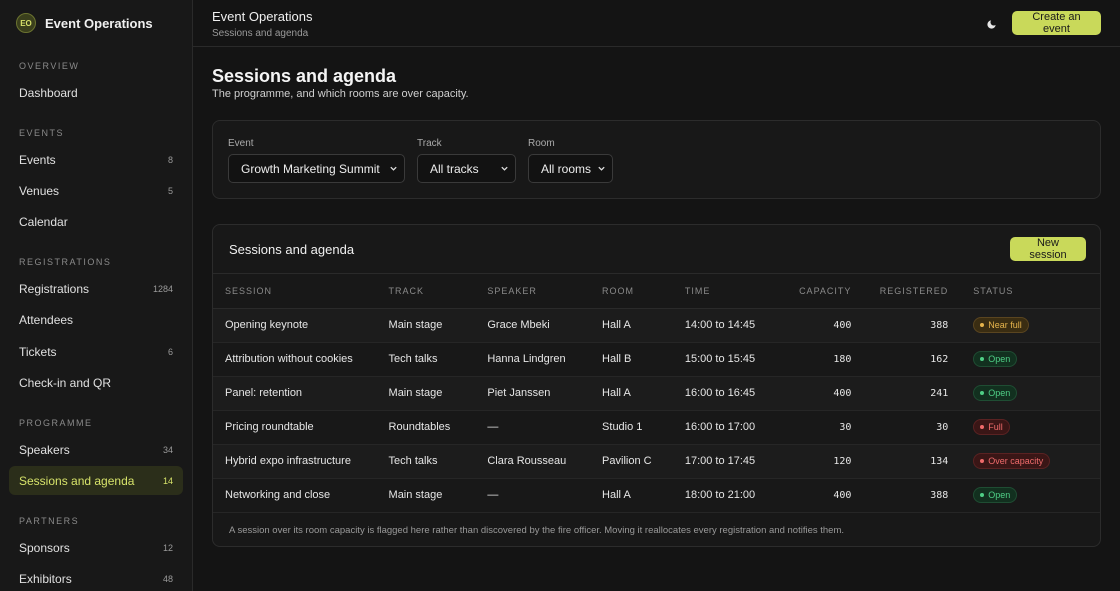  What do you see at coordinates (170, 351) in the screenshot?
I see `sidebar-item-count: 6` at bounding box center [170, 351].